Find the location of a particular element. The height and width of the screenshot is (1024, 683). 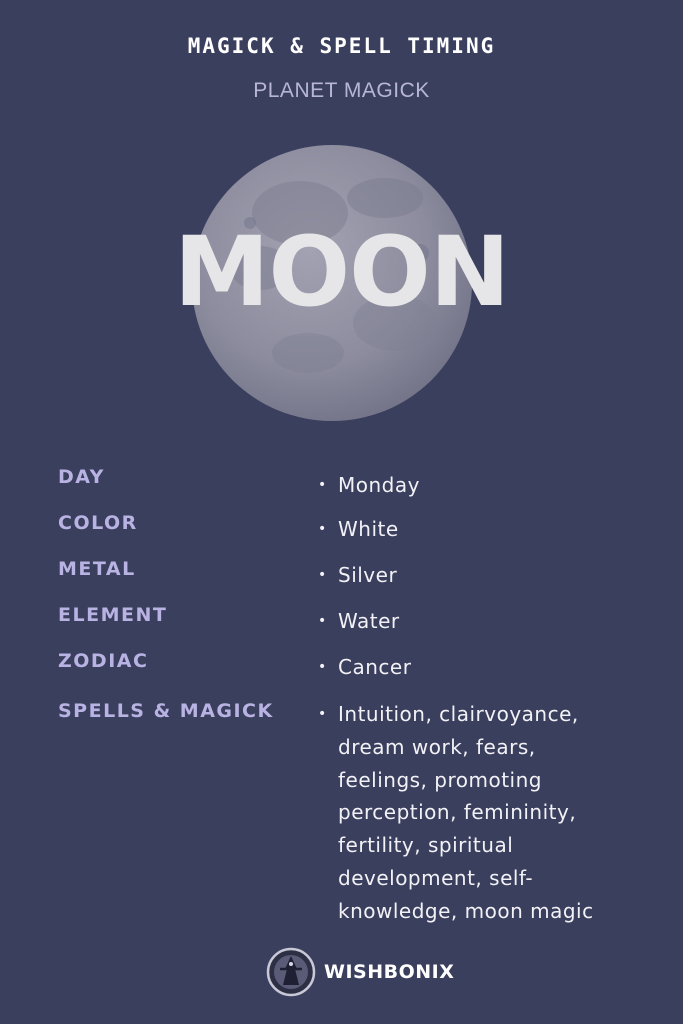

label-zodiac: ZODIAC is located at coordinates (103, 661).